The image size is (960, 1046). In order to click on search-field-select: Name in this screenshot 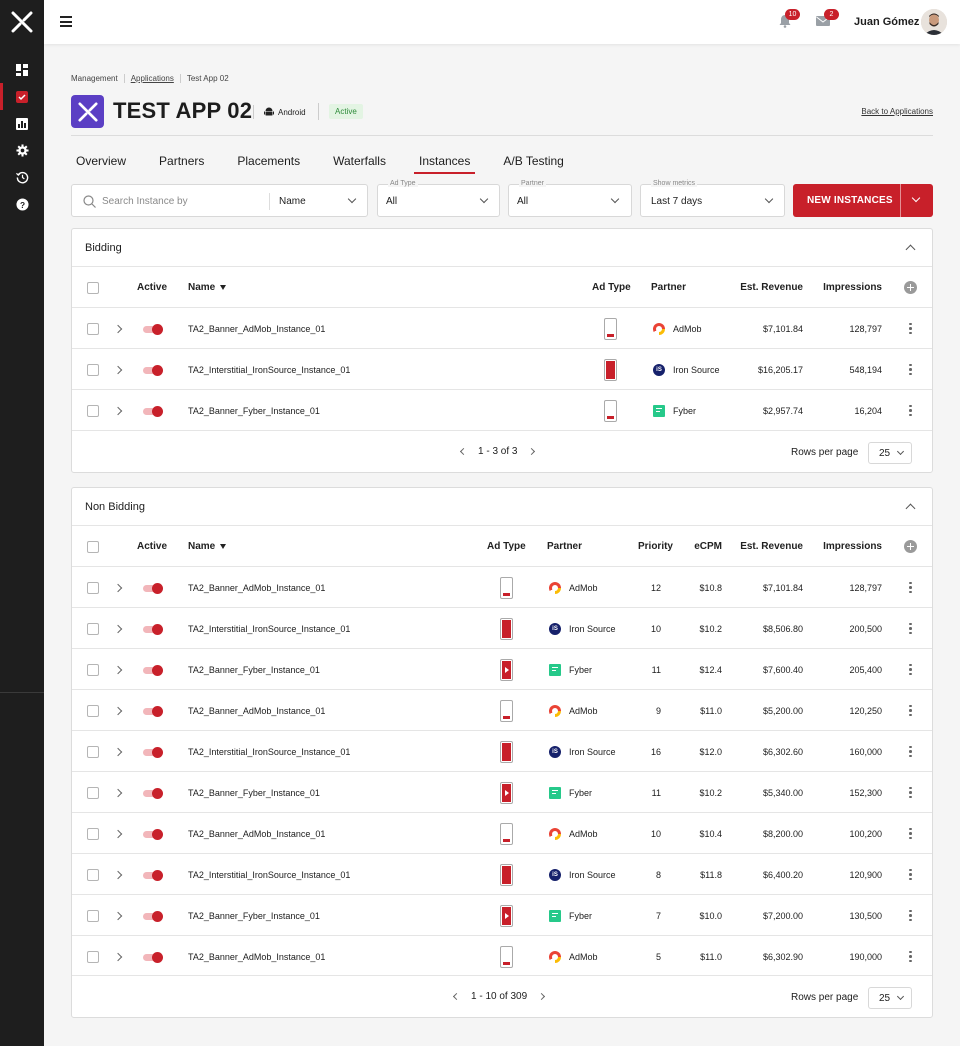, I will do `click(292, 201)`.